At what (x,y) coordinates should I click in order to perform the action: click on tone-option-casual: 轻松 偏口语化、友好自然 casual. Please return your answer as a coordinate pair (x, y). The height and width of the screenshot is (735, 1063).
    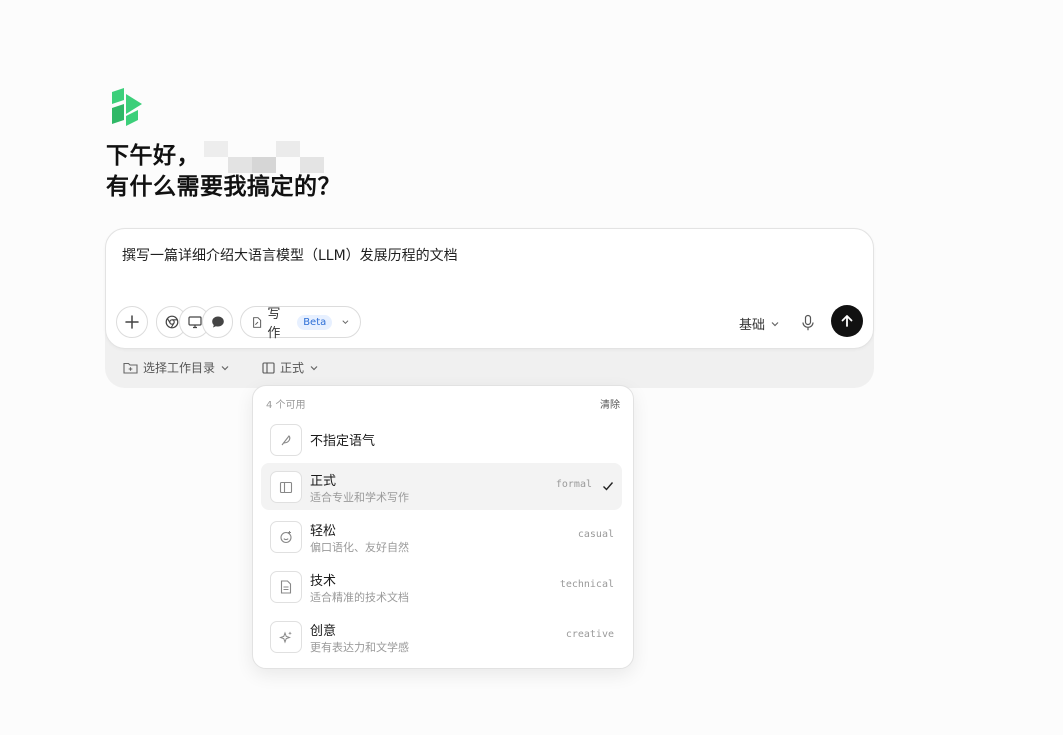
    Looking at the image, I should click on (441, 536).